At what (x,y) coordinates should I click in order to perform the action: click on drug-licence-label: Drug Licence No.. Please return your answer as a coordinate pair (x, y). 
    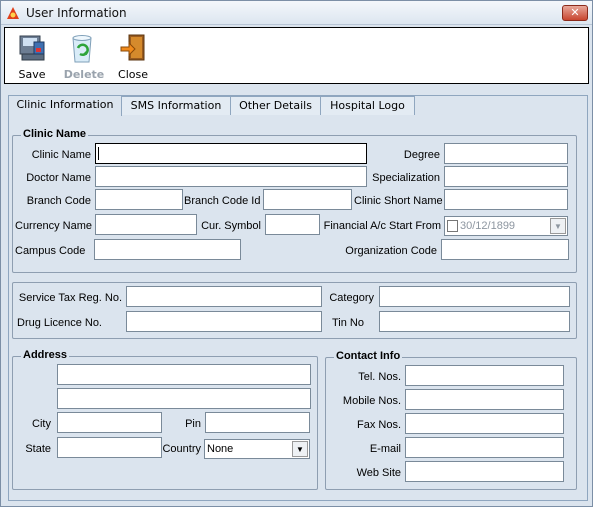
    Looking at the image, I should click on (59, 323).